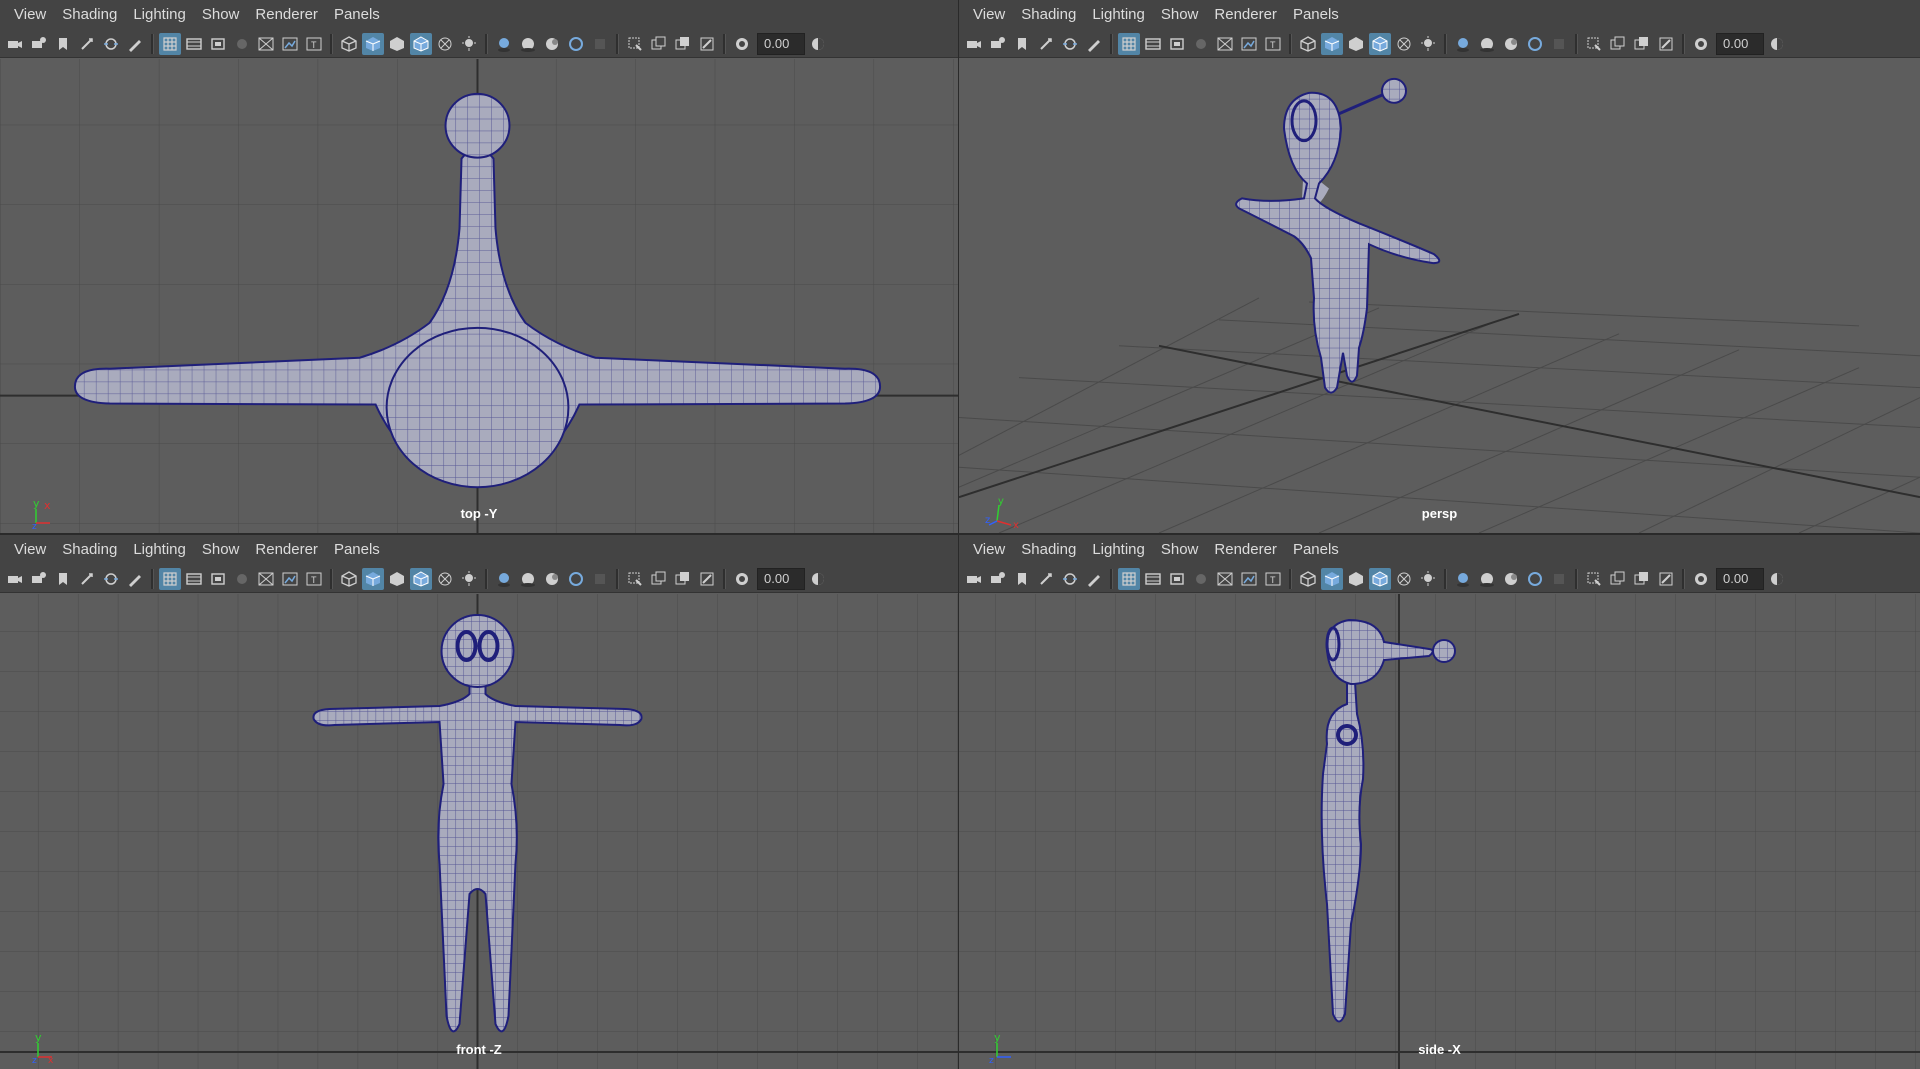 The width and height of the screenshot is (1920, 1069). Describe the element at coordinates (286, 550) in the screenshot. I see `menu-renderer: Renderer` at that location.